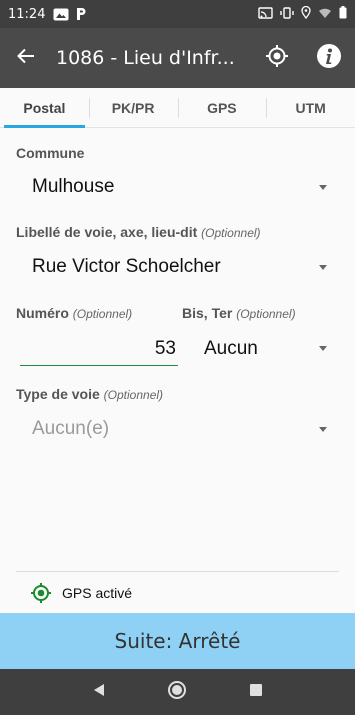 Image resolution: width=355 pixels, height=715 pixels. I want to click on arrow-left-icon, so click(26, 58).